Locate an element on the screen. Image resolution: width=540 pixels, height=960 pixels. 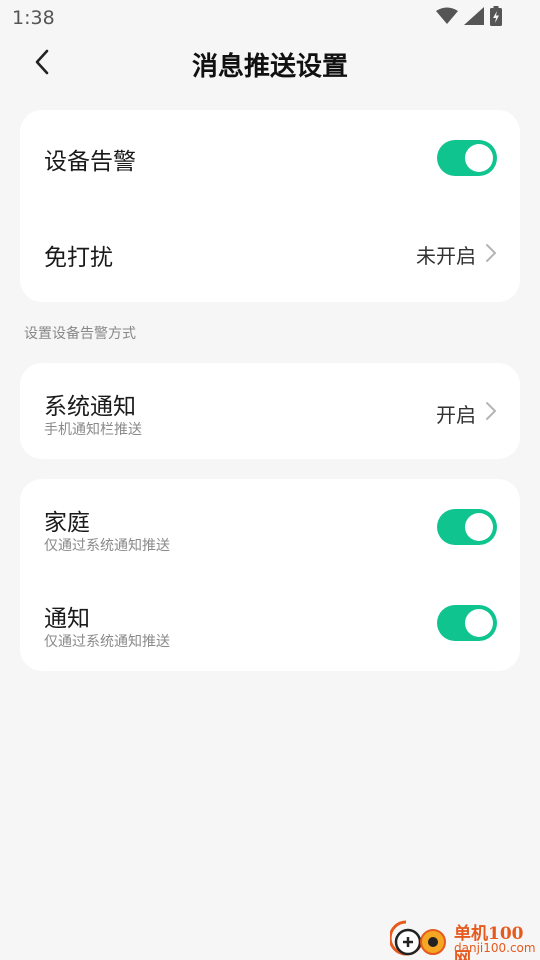
watermark-url: danji100.com is located at coordinates (495, 948).